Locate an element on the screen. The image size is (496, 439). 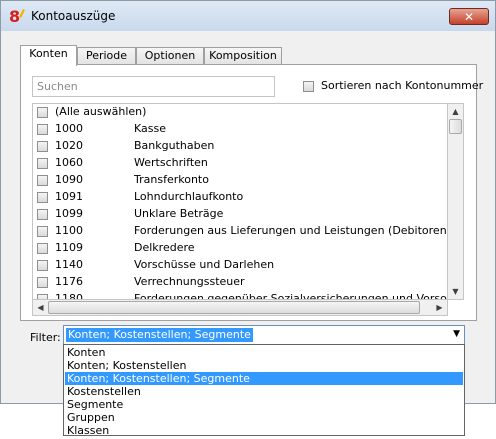
account-number: 1100 is located at coordinates (69, 230).